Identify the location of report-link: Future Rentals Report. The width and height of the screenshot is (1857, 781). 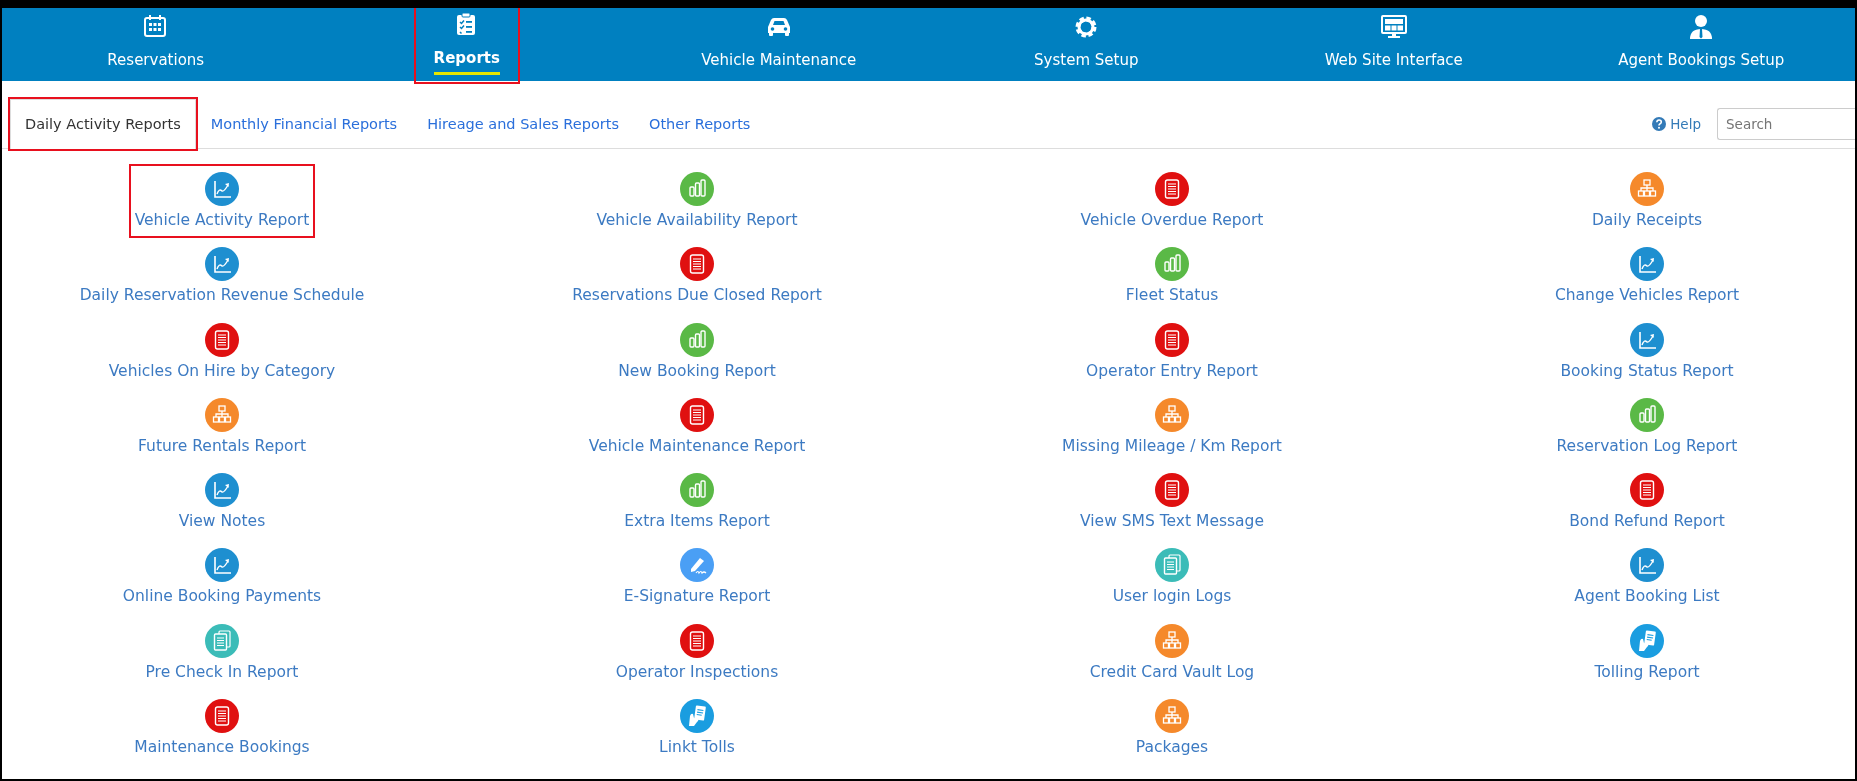
(222, 427).